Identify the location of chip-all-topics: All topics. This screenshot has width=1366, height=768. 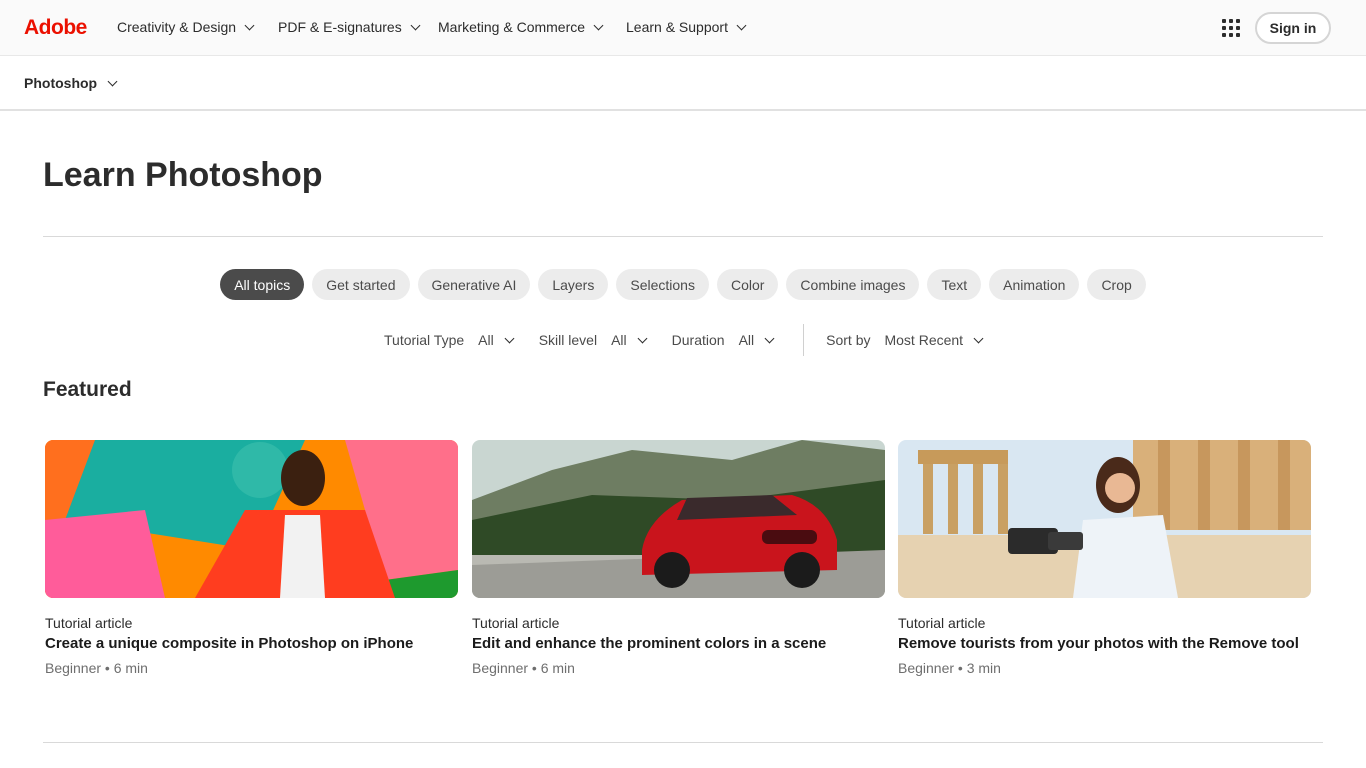
(262, 284).